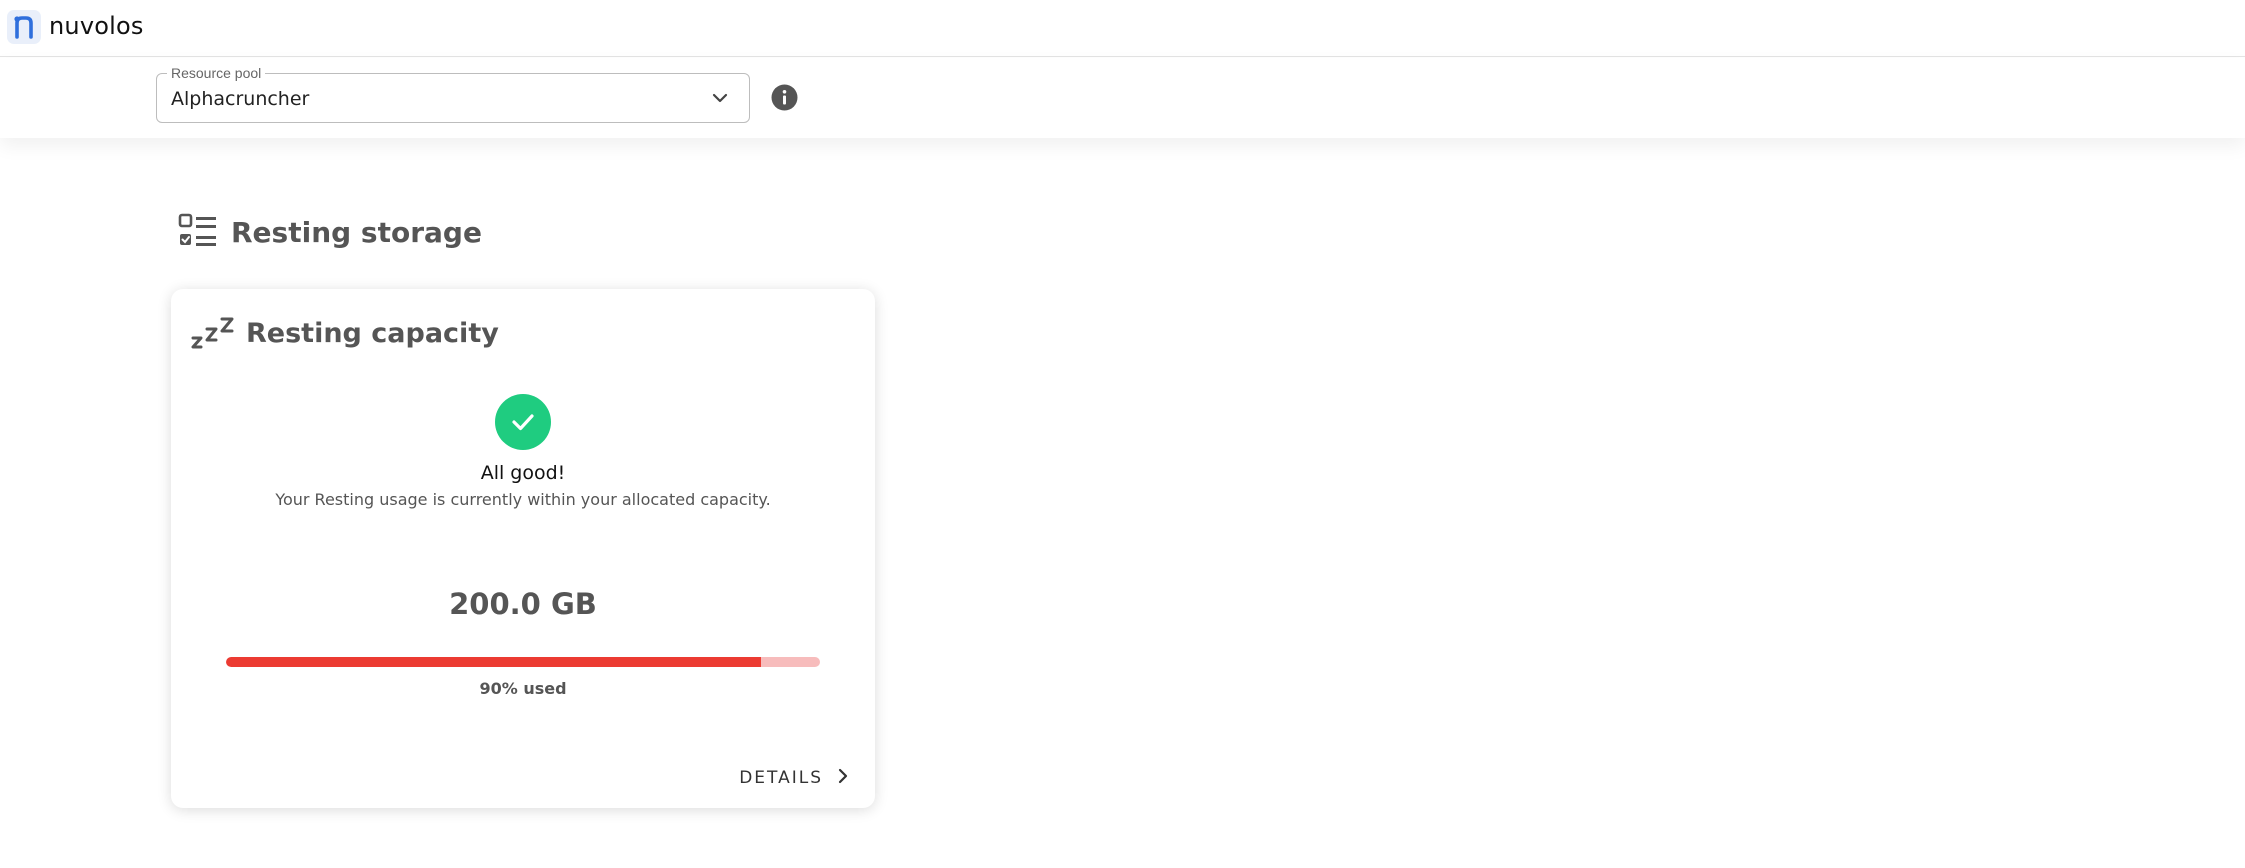 The width and height of the screenshot is (2245, 868). I want to click on details-button: DETAILS, so click(794, 778).